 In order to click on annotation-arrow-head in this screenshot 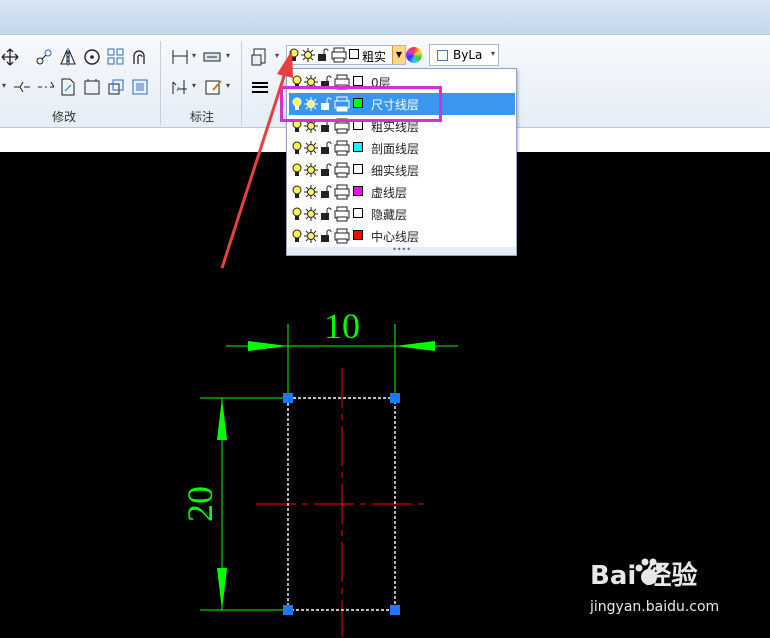, I will do `click(285, 64)`.